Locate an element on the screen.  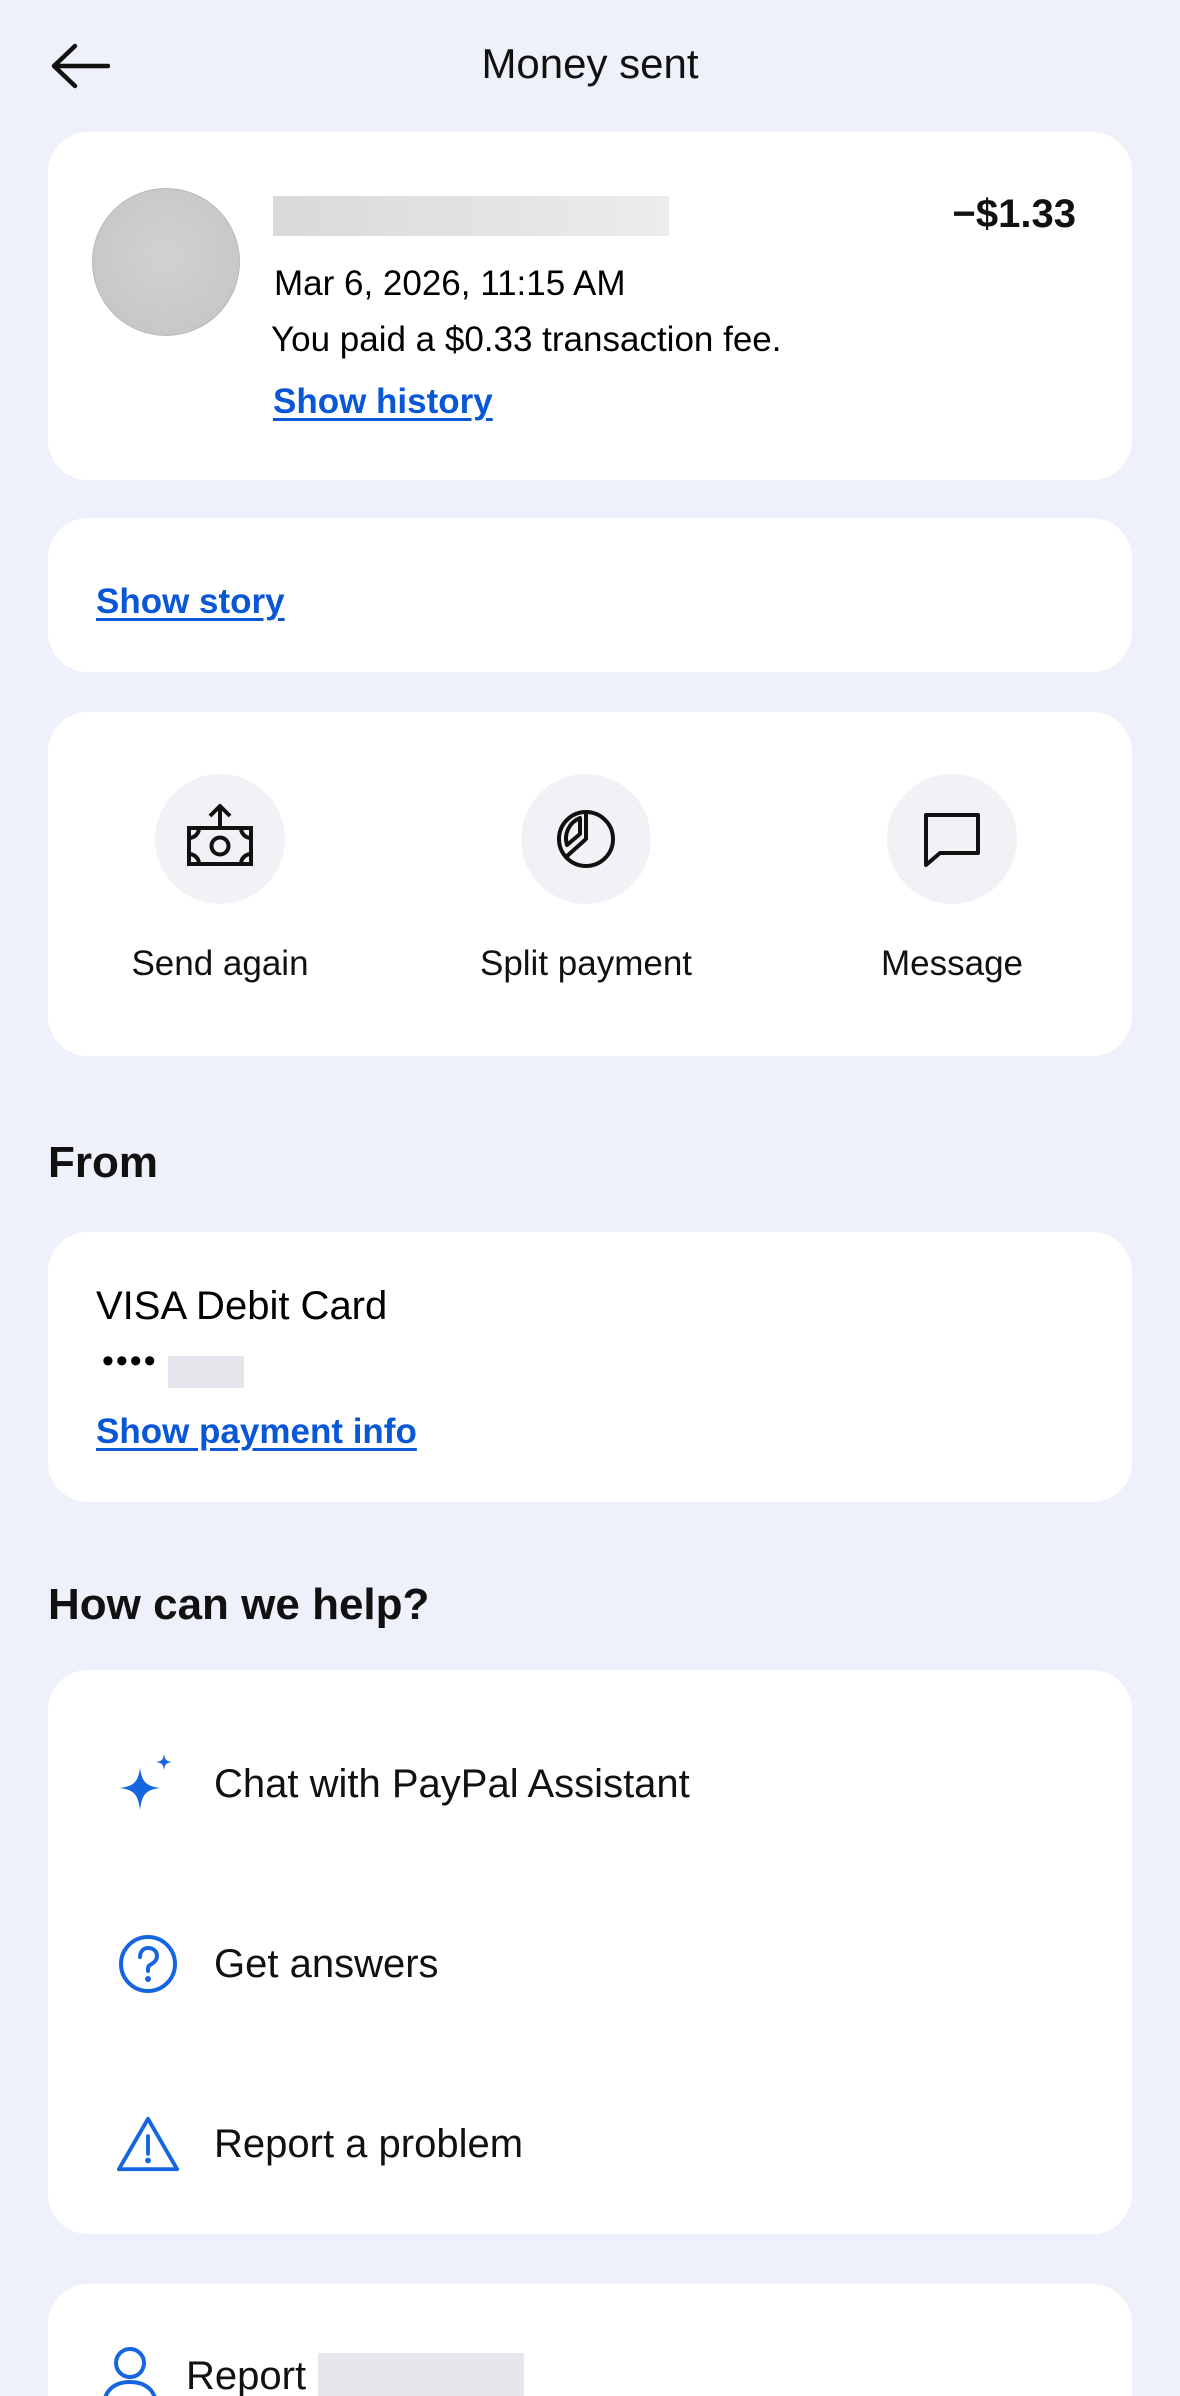
message-icon is located at coordinates (952, 840).